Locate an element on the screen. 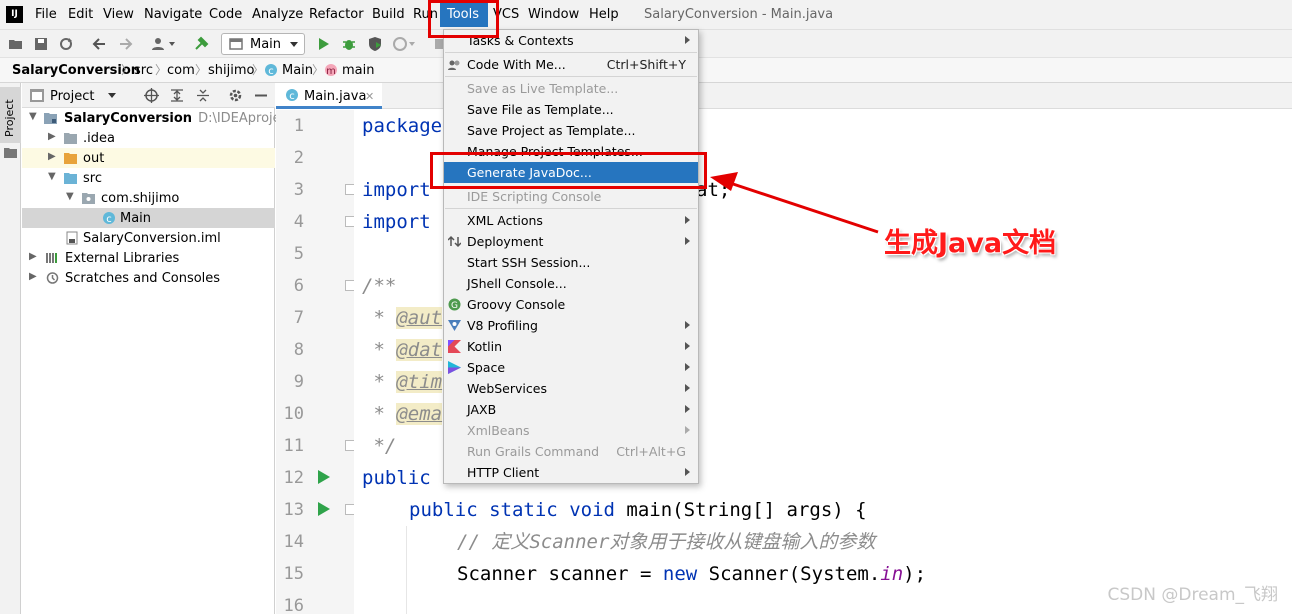  menu-edit: Edit is located at coordinates (80, 14).